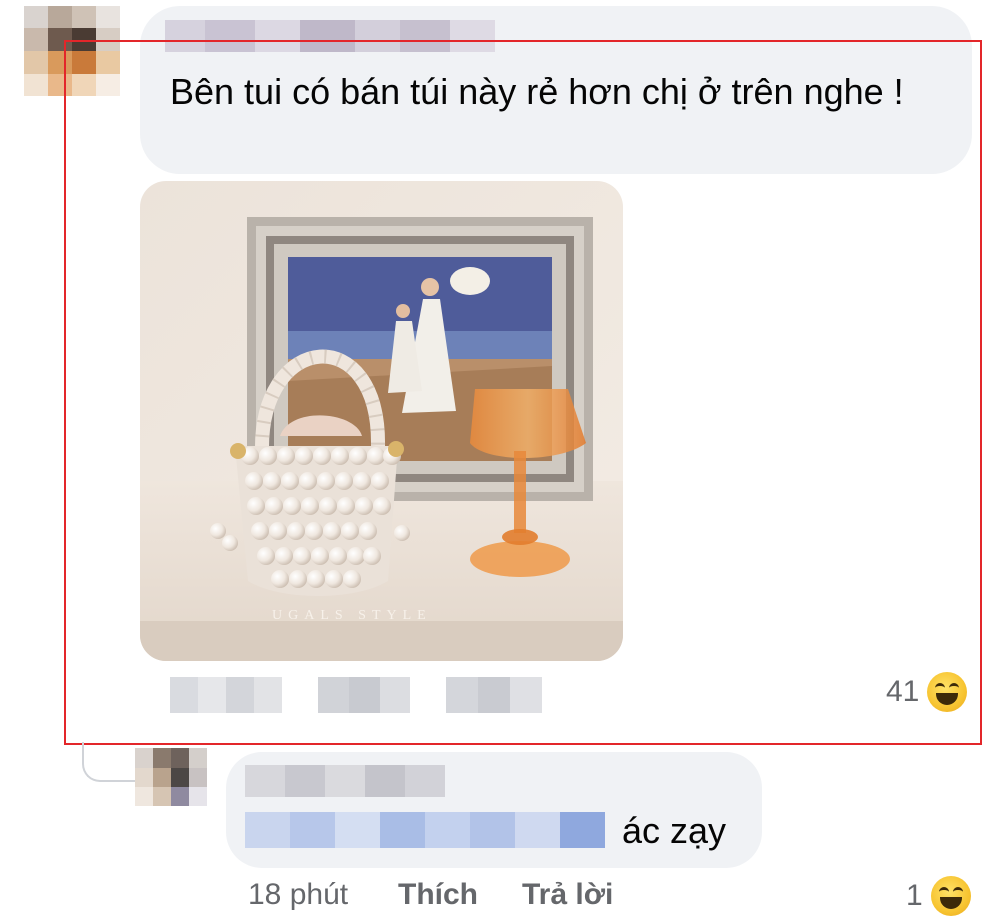 This screenshot has width=1000, height=923. Describe the element at coordinates (914, 895) in the screenshot. I see `reaction-count: 1` at that location.